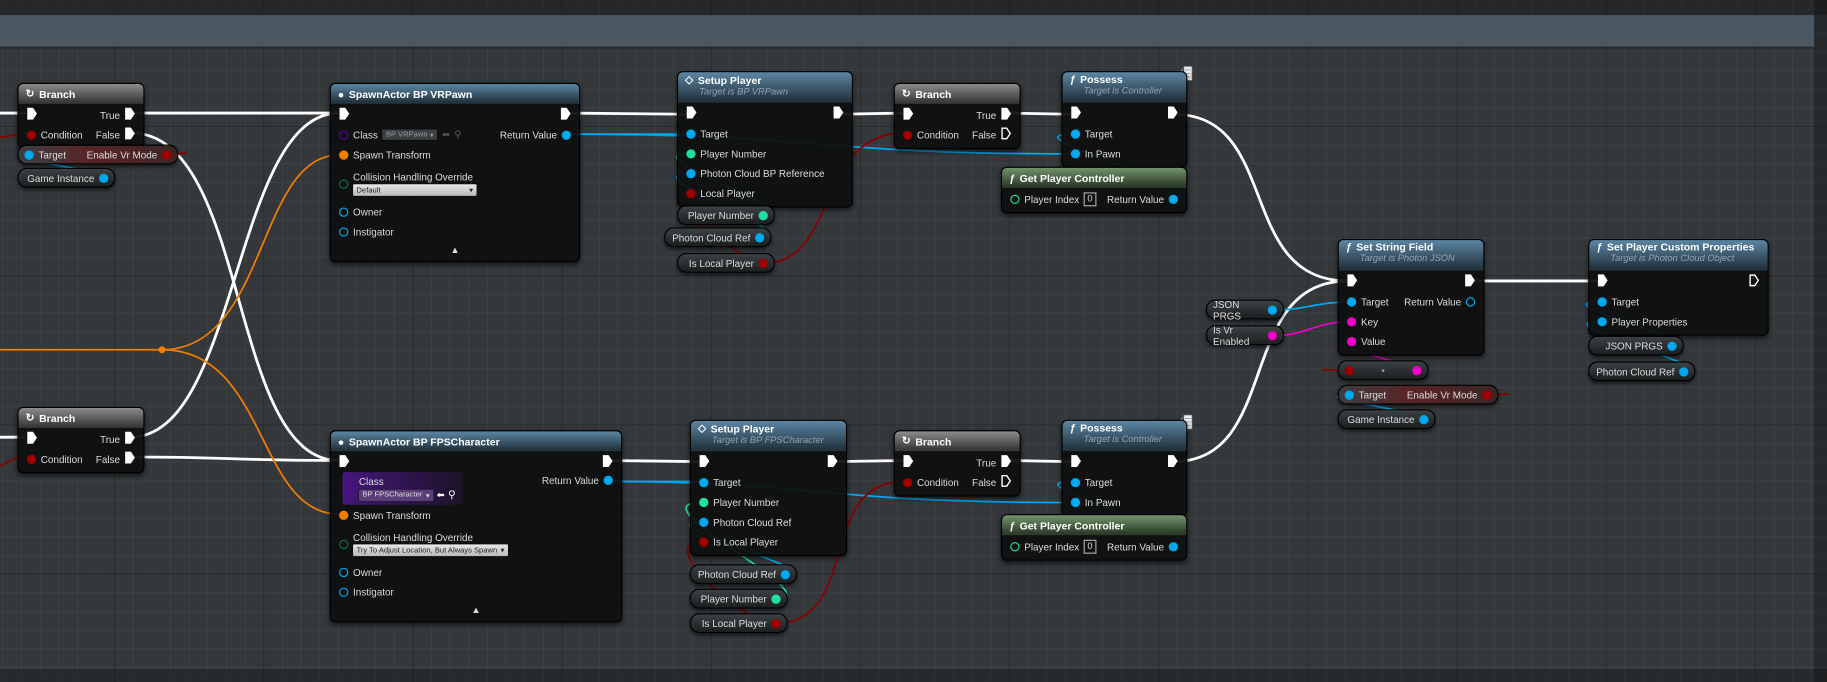 The height and width of the screenshot is (682, 1827). Describe the element at coordinates (441, 495) in the screenshot. I see `use-selected-arrow-icon: ⬅` at that location.